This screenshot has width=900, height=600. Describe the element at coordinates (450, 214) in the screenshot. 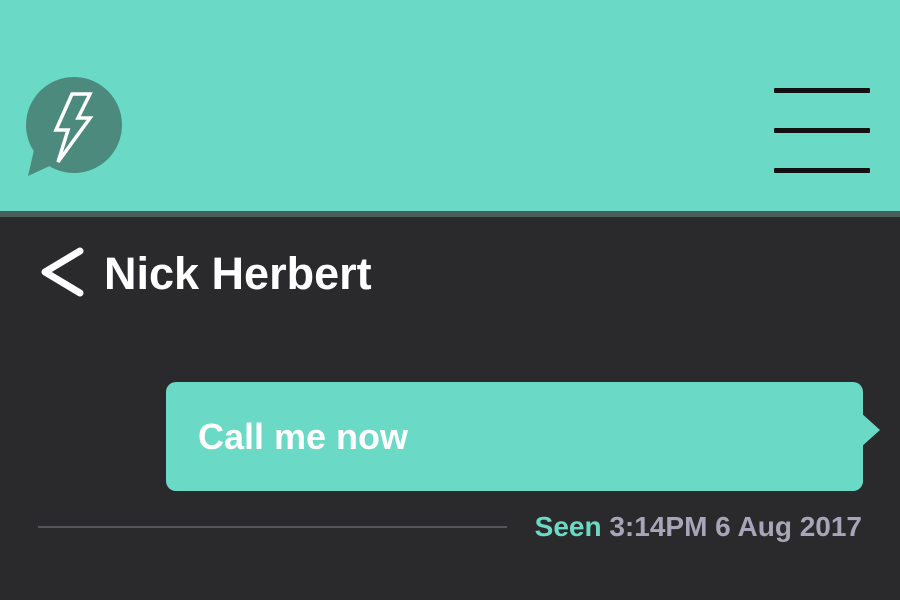

I see `header-divider` at that location.